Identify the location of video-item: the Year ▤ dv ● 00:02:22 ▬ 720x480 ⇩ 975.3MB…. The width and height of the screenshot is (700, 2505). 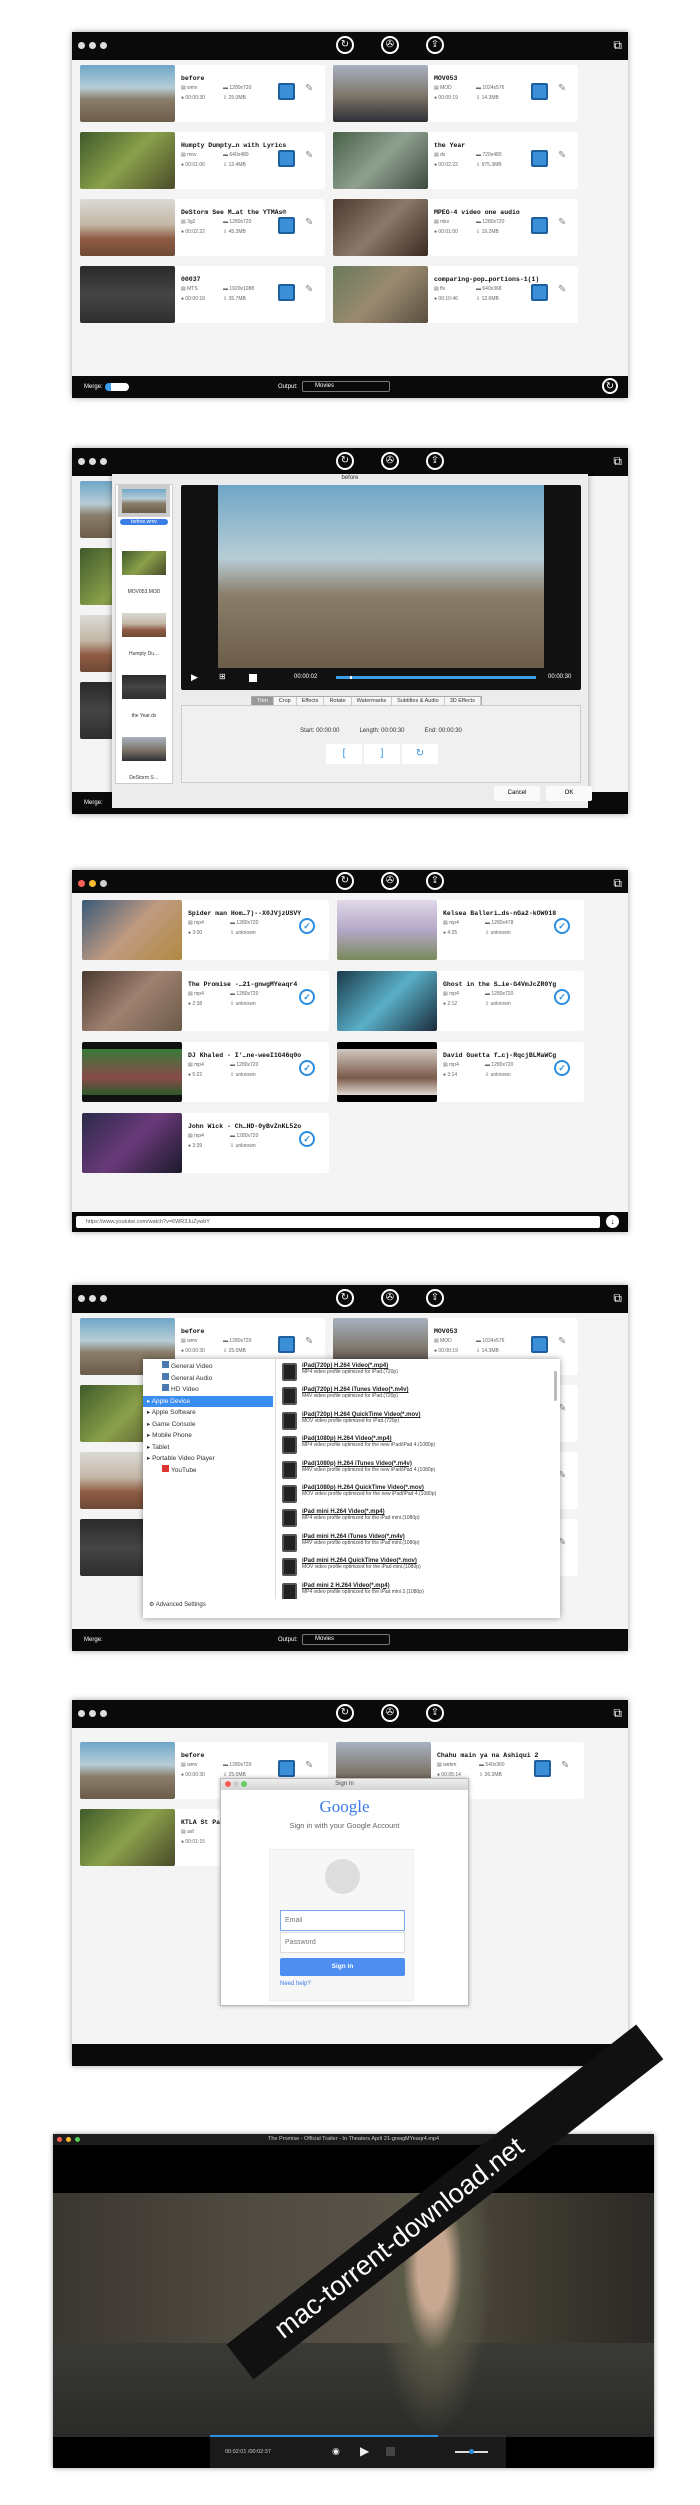
(455, 160).